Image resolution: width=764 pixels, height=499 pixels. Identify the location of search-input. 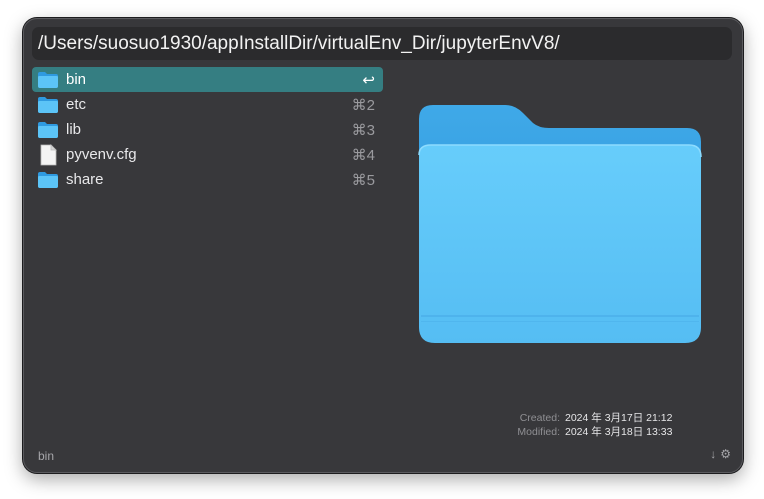
(382, 43).